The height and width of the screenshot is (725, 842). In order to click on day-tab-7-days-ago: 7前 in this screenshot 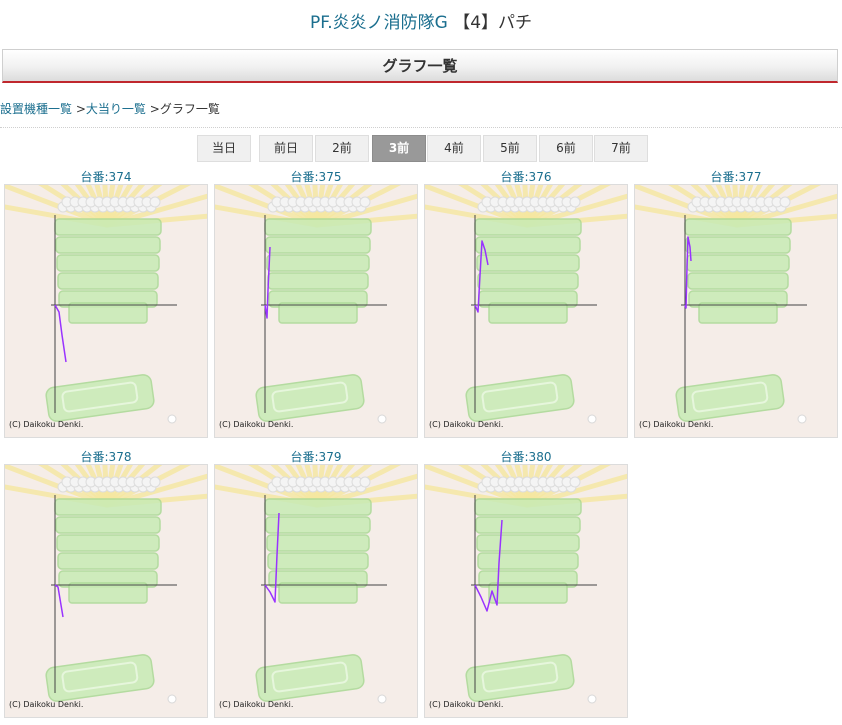, I will do `click(621, 148)`.